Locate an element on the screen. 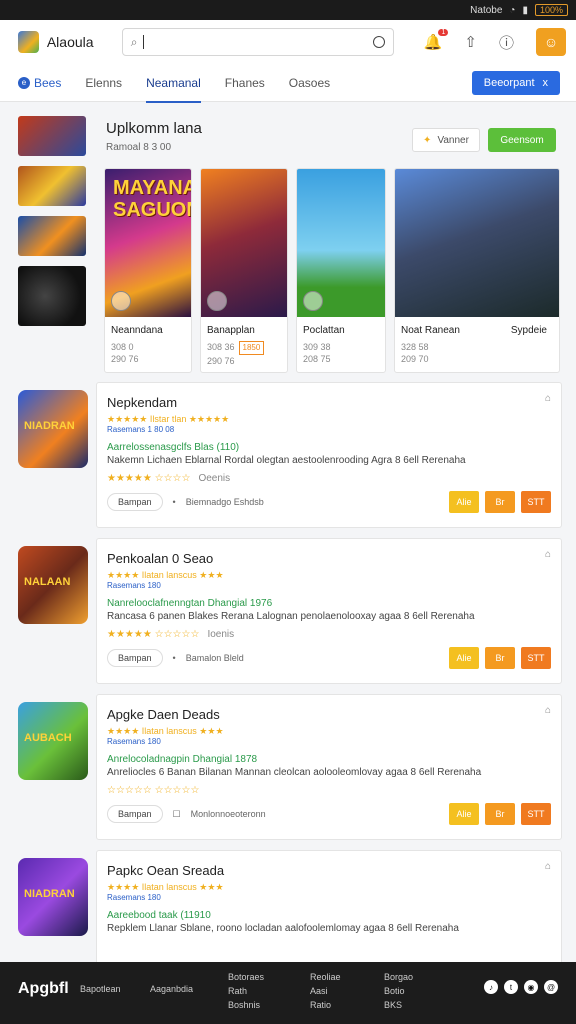 The image size is (576, 1024). share-icon: ⇧ is located at coordinates (470, 42).